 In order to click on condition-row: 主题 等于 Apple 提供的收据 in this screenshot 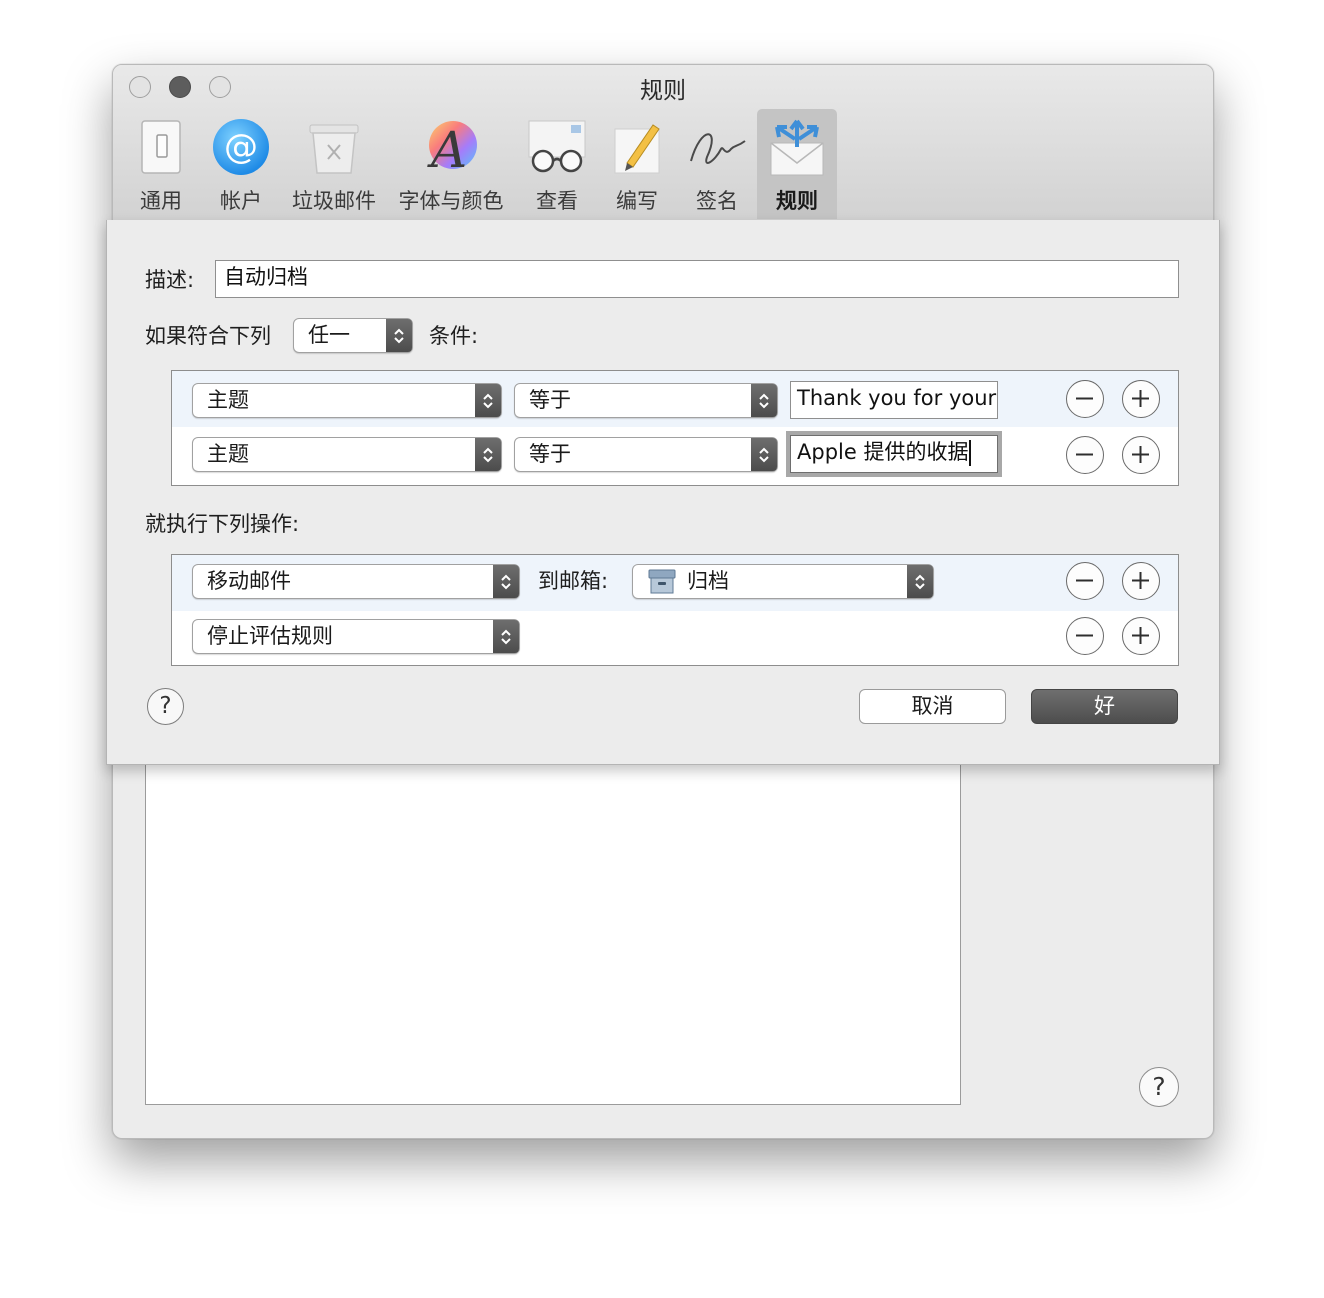, I will do `click(675, 455)`.